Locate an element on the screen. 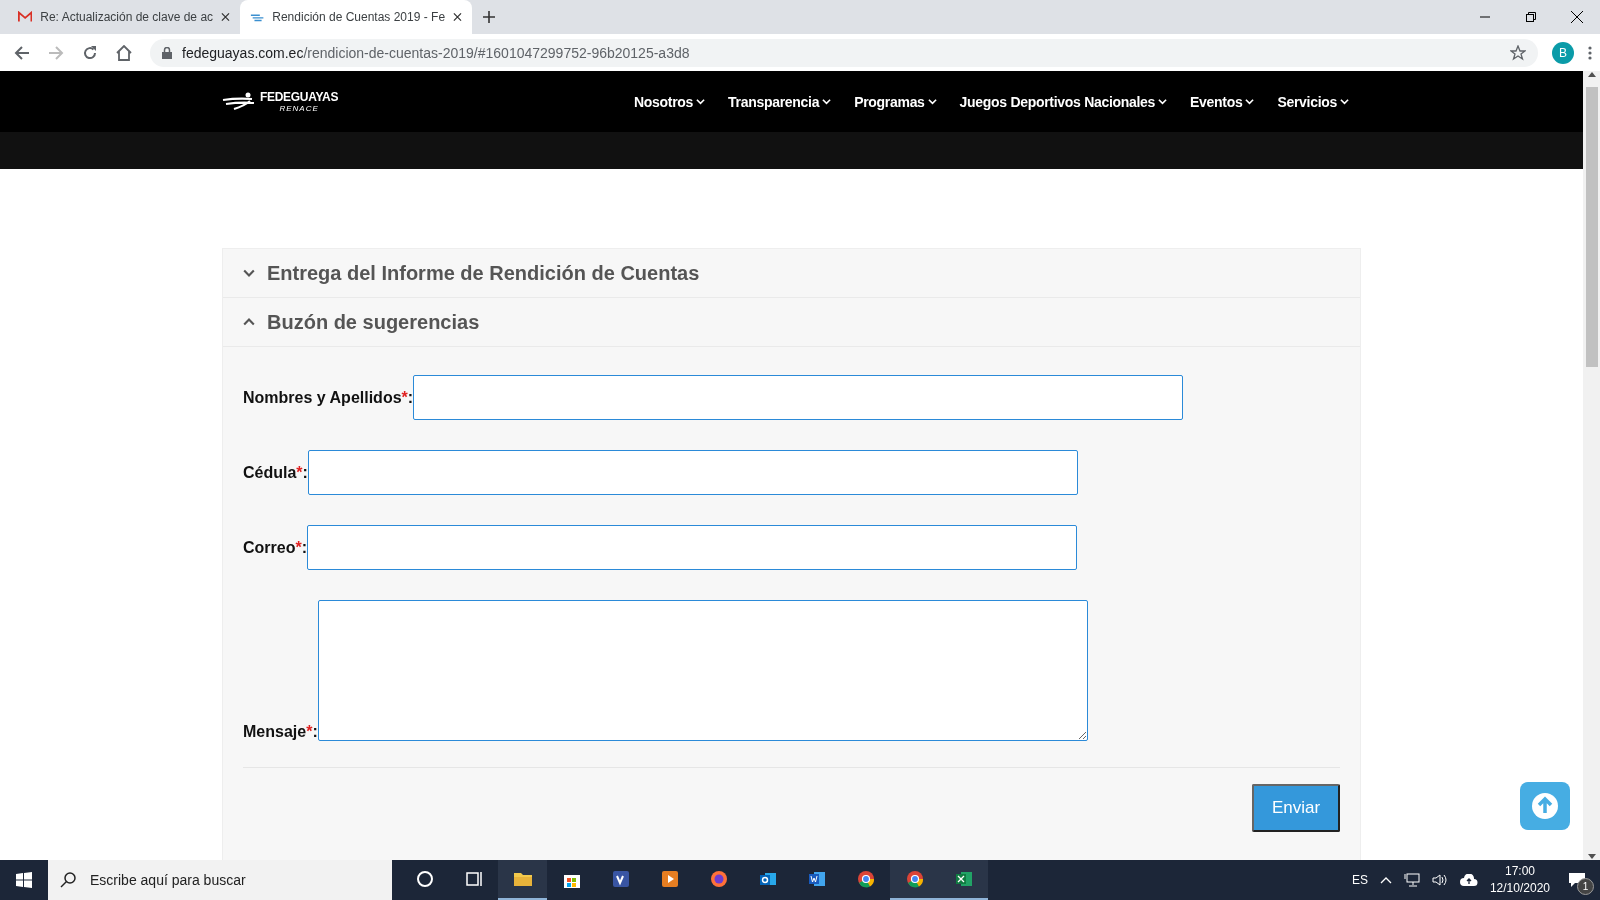 This screenshot has height=900, width=1600. browser-tab: Re: Actualización de clave de ac is located at coordinates (124, 17).